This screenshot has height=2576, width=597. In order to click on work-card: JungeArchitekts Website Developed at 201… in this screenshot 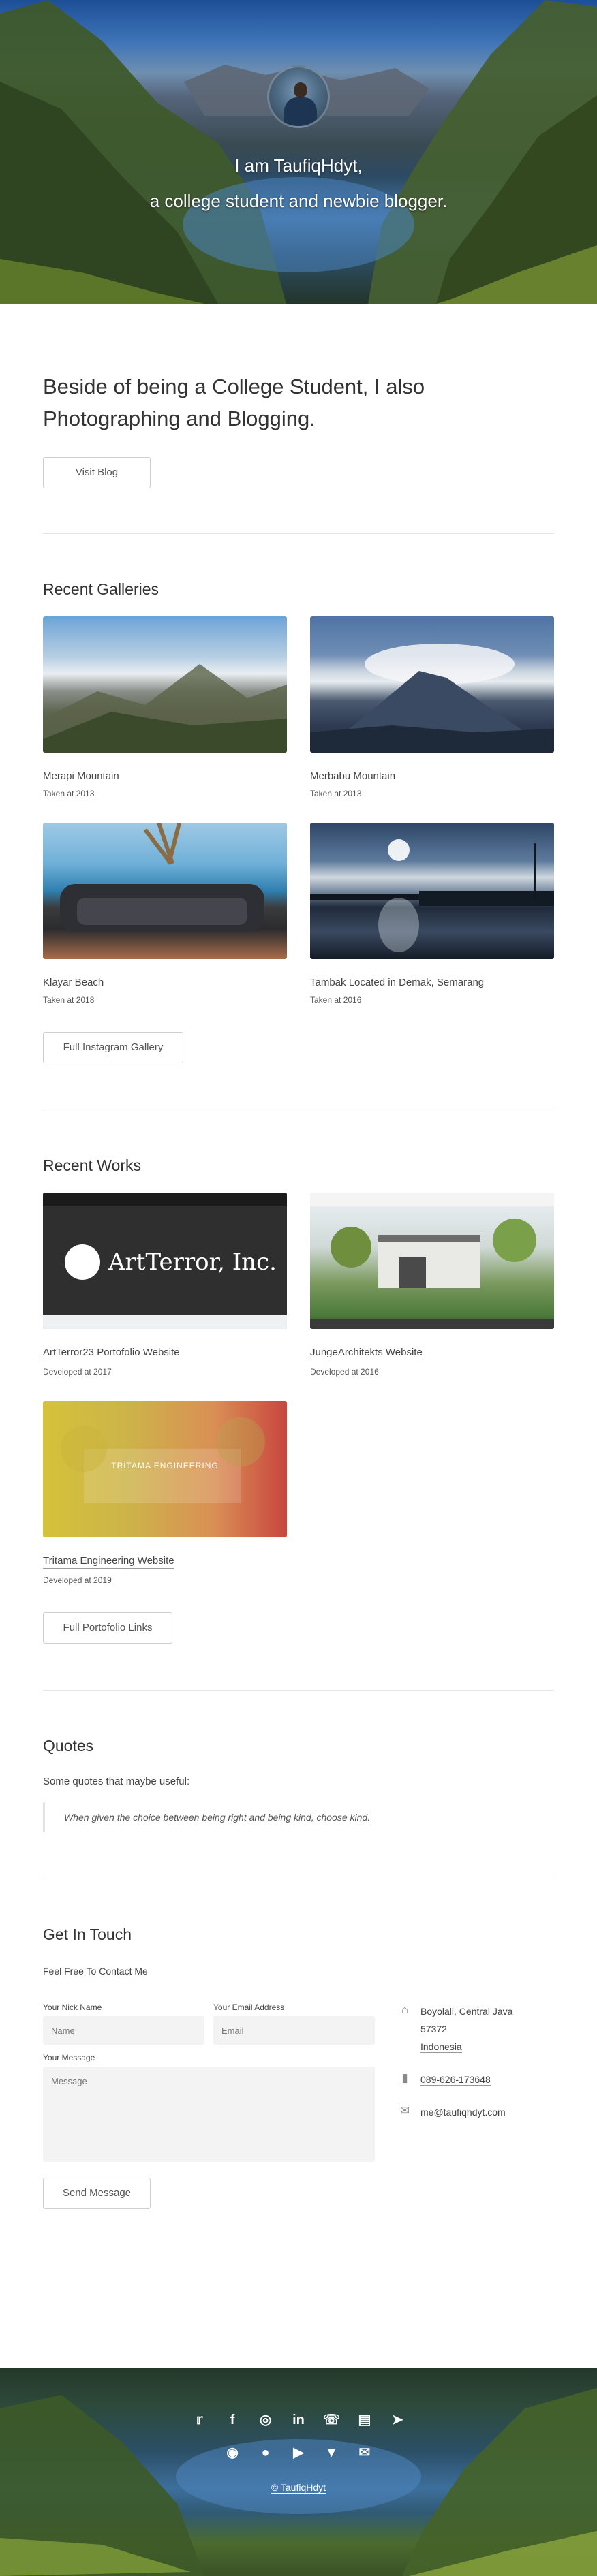, I will do `click(432, 1285)`.